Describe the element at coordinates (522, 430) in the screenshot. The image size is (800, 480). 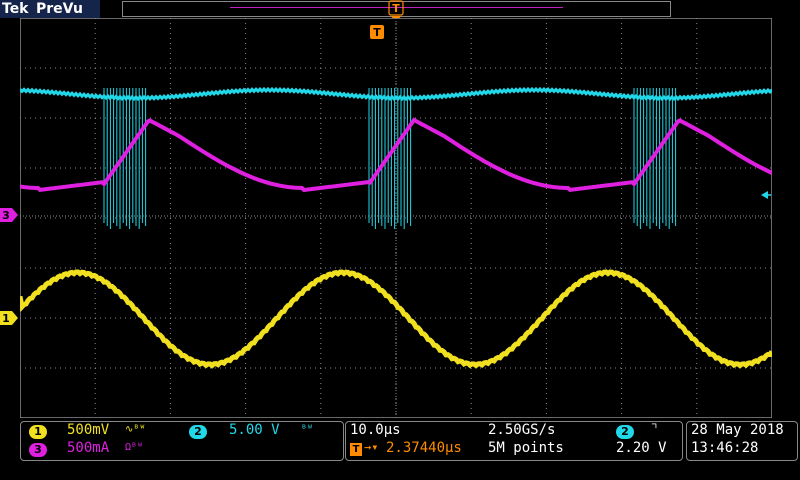
I see `sample-rate: 2.50GS/s` at that location.